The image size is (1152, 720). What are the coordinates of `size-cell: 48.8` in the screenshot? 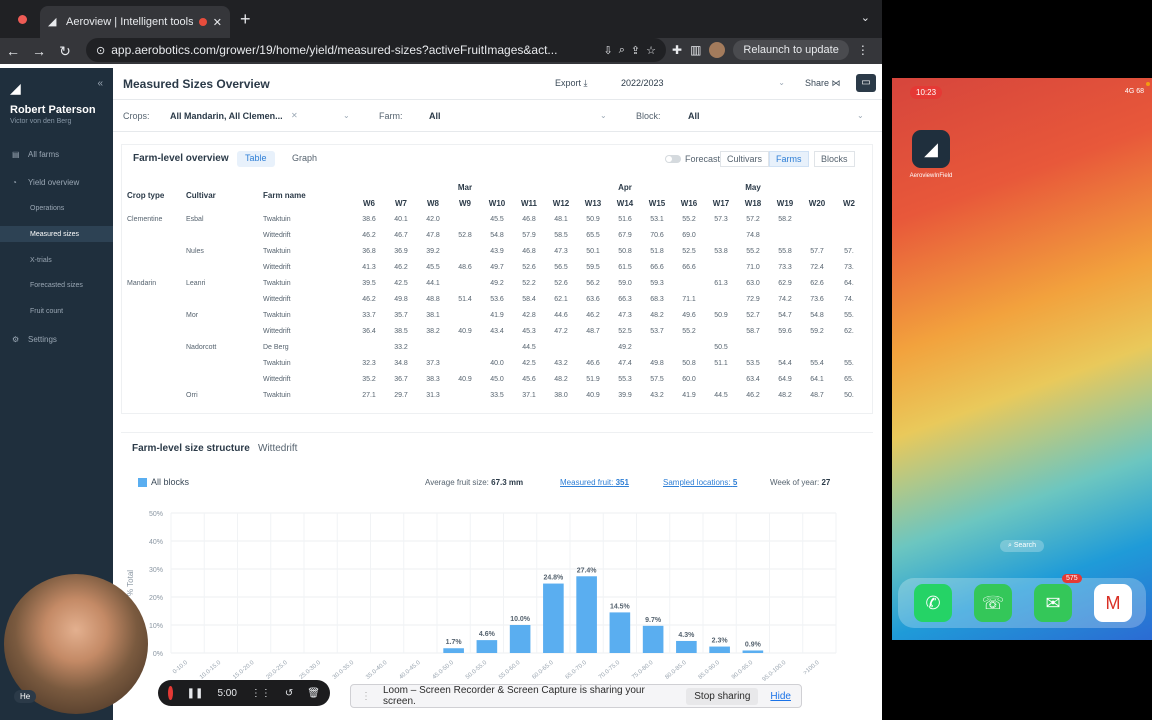 It's located at (433, 299).